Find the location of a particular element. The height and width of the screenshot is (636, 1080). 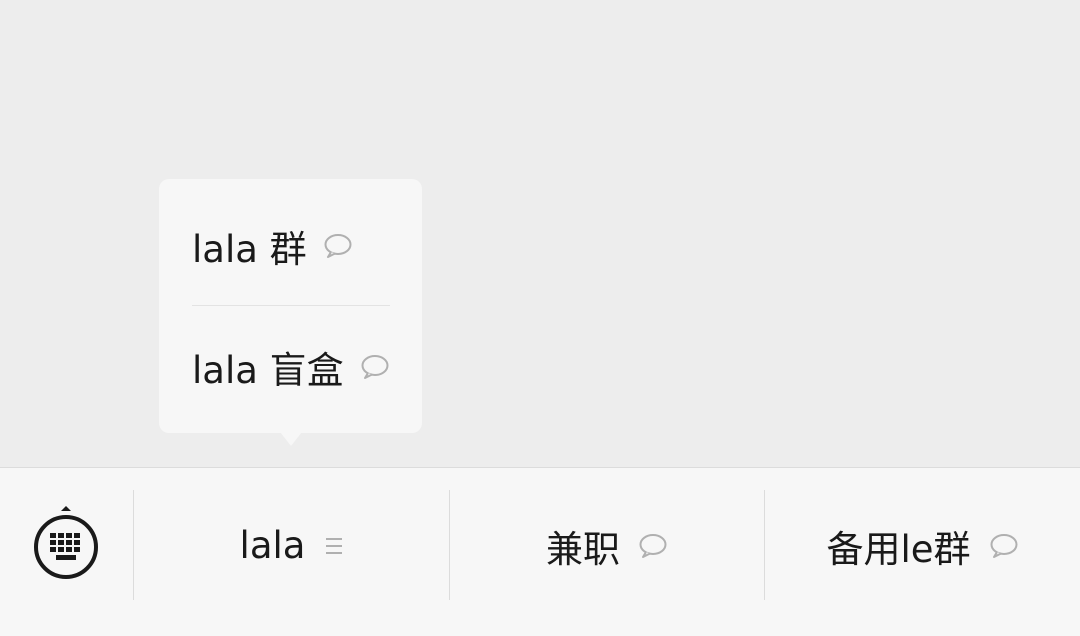

submenu-item-lala-blindbox: lala 盲盒 is located at coordinates (290, 367).